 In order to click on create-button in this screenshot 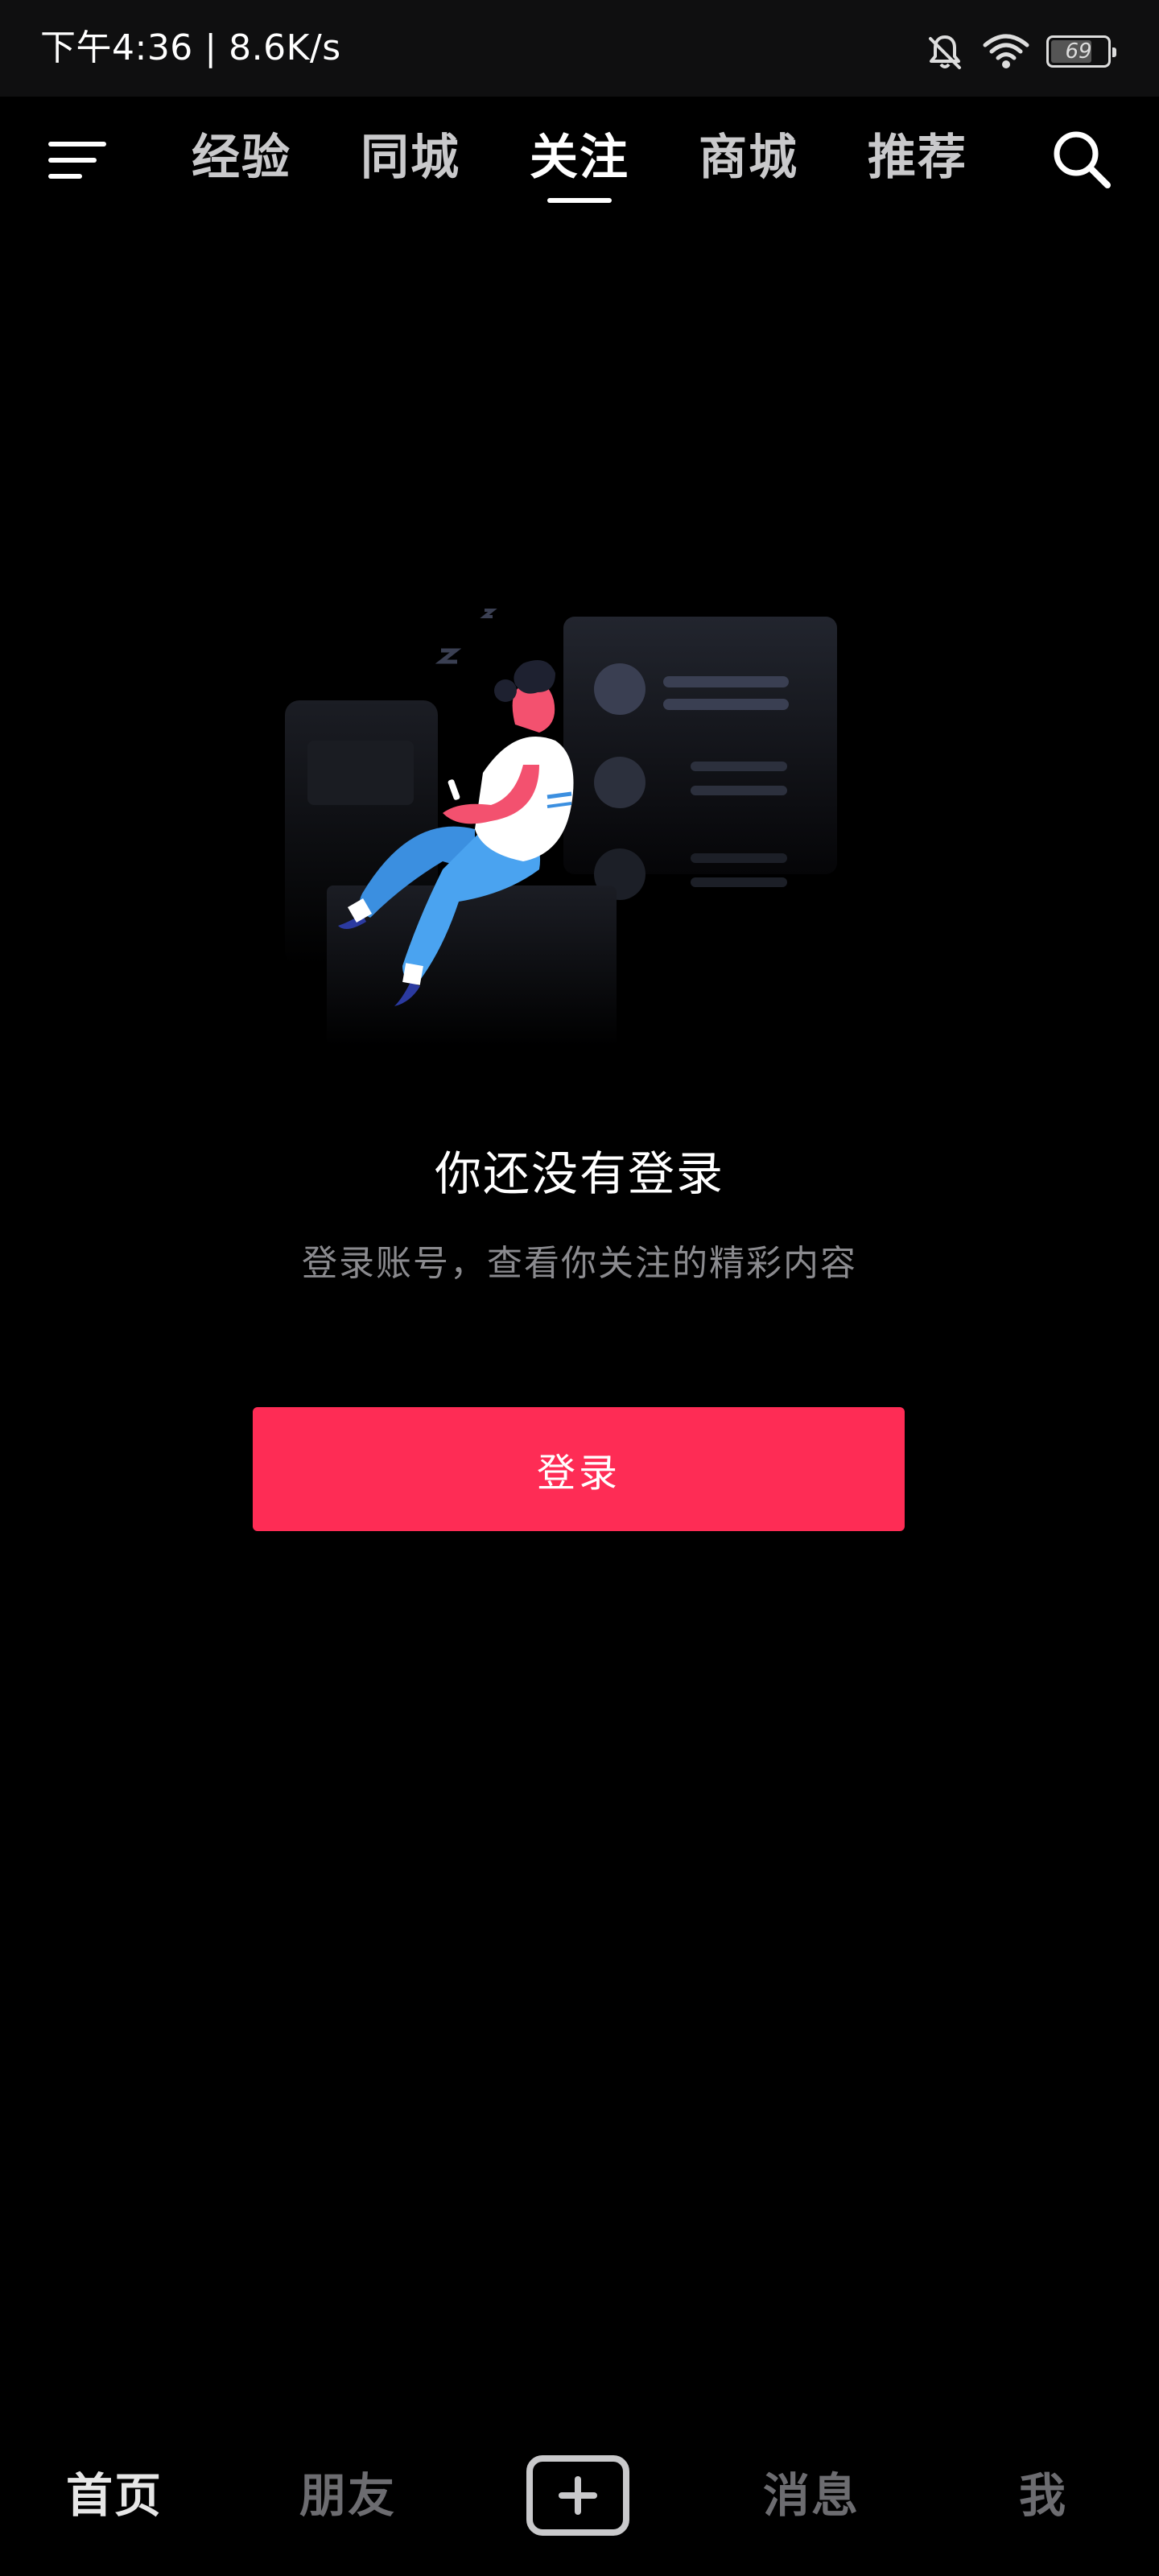, I will do `click(577, 2495)`.